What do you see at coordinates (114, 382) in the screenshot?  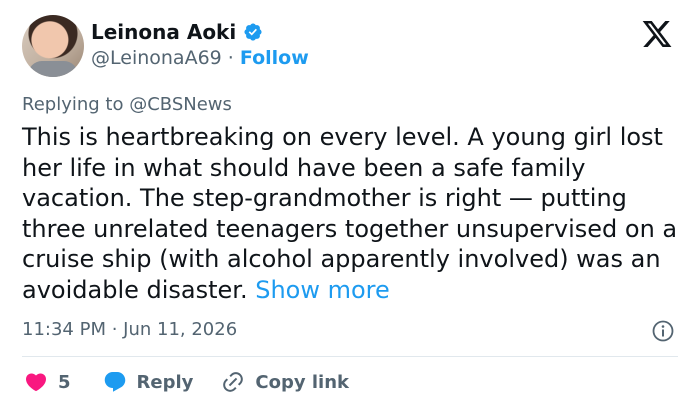 I see `reply-bubble-icon` at bounding box center [114, 382].